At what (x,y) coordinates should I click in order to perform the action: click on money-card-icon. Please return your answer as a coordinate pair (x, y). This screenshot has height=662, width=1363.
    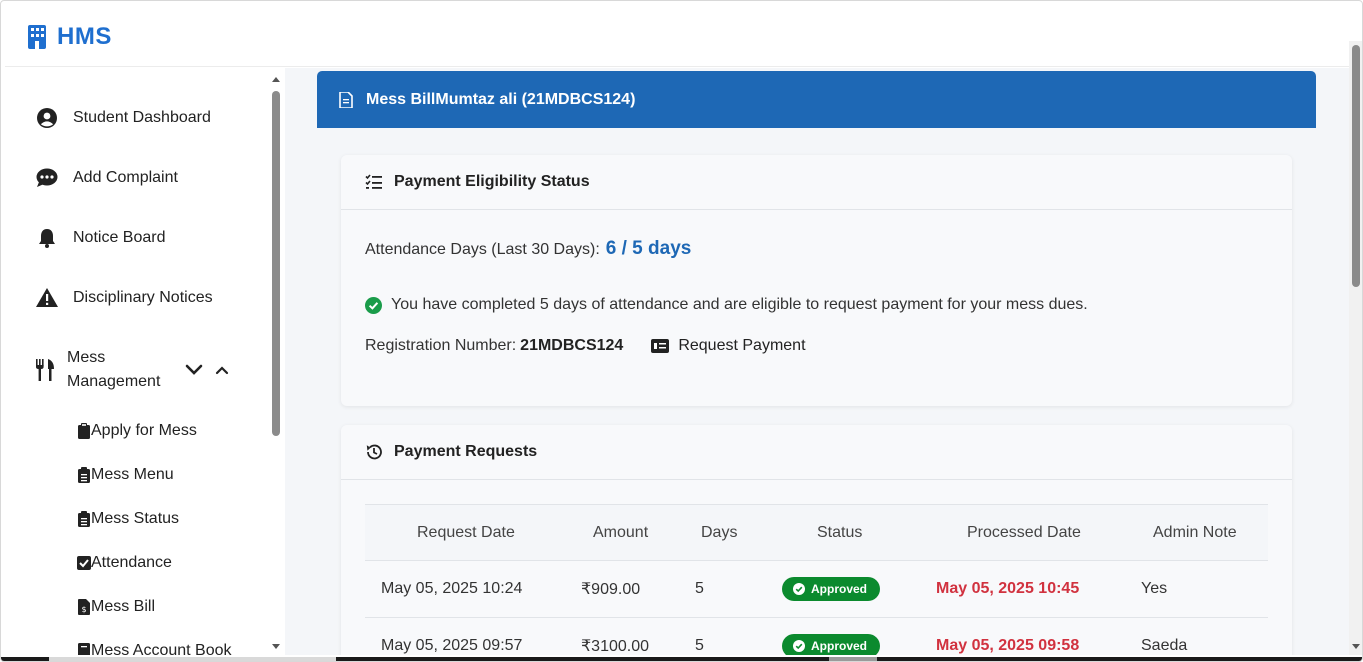
    Looking at the image, I should click on (660, 346).